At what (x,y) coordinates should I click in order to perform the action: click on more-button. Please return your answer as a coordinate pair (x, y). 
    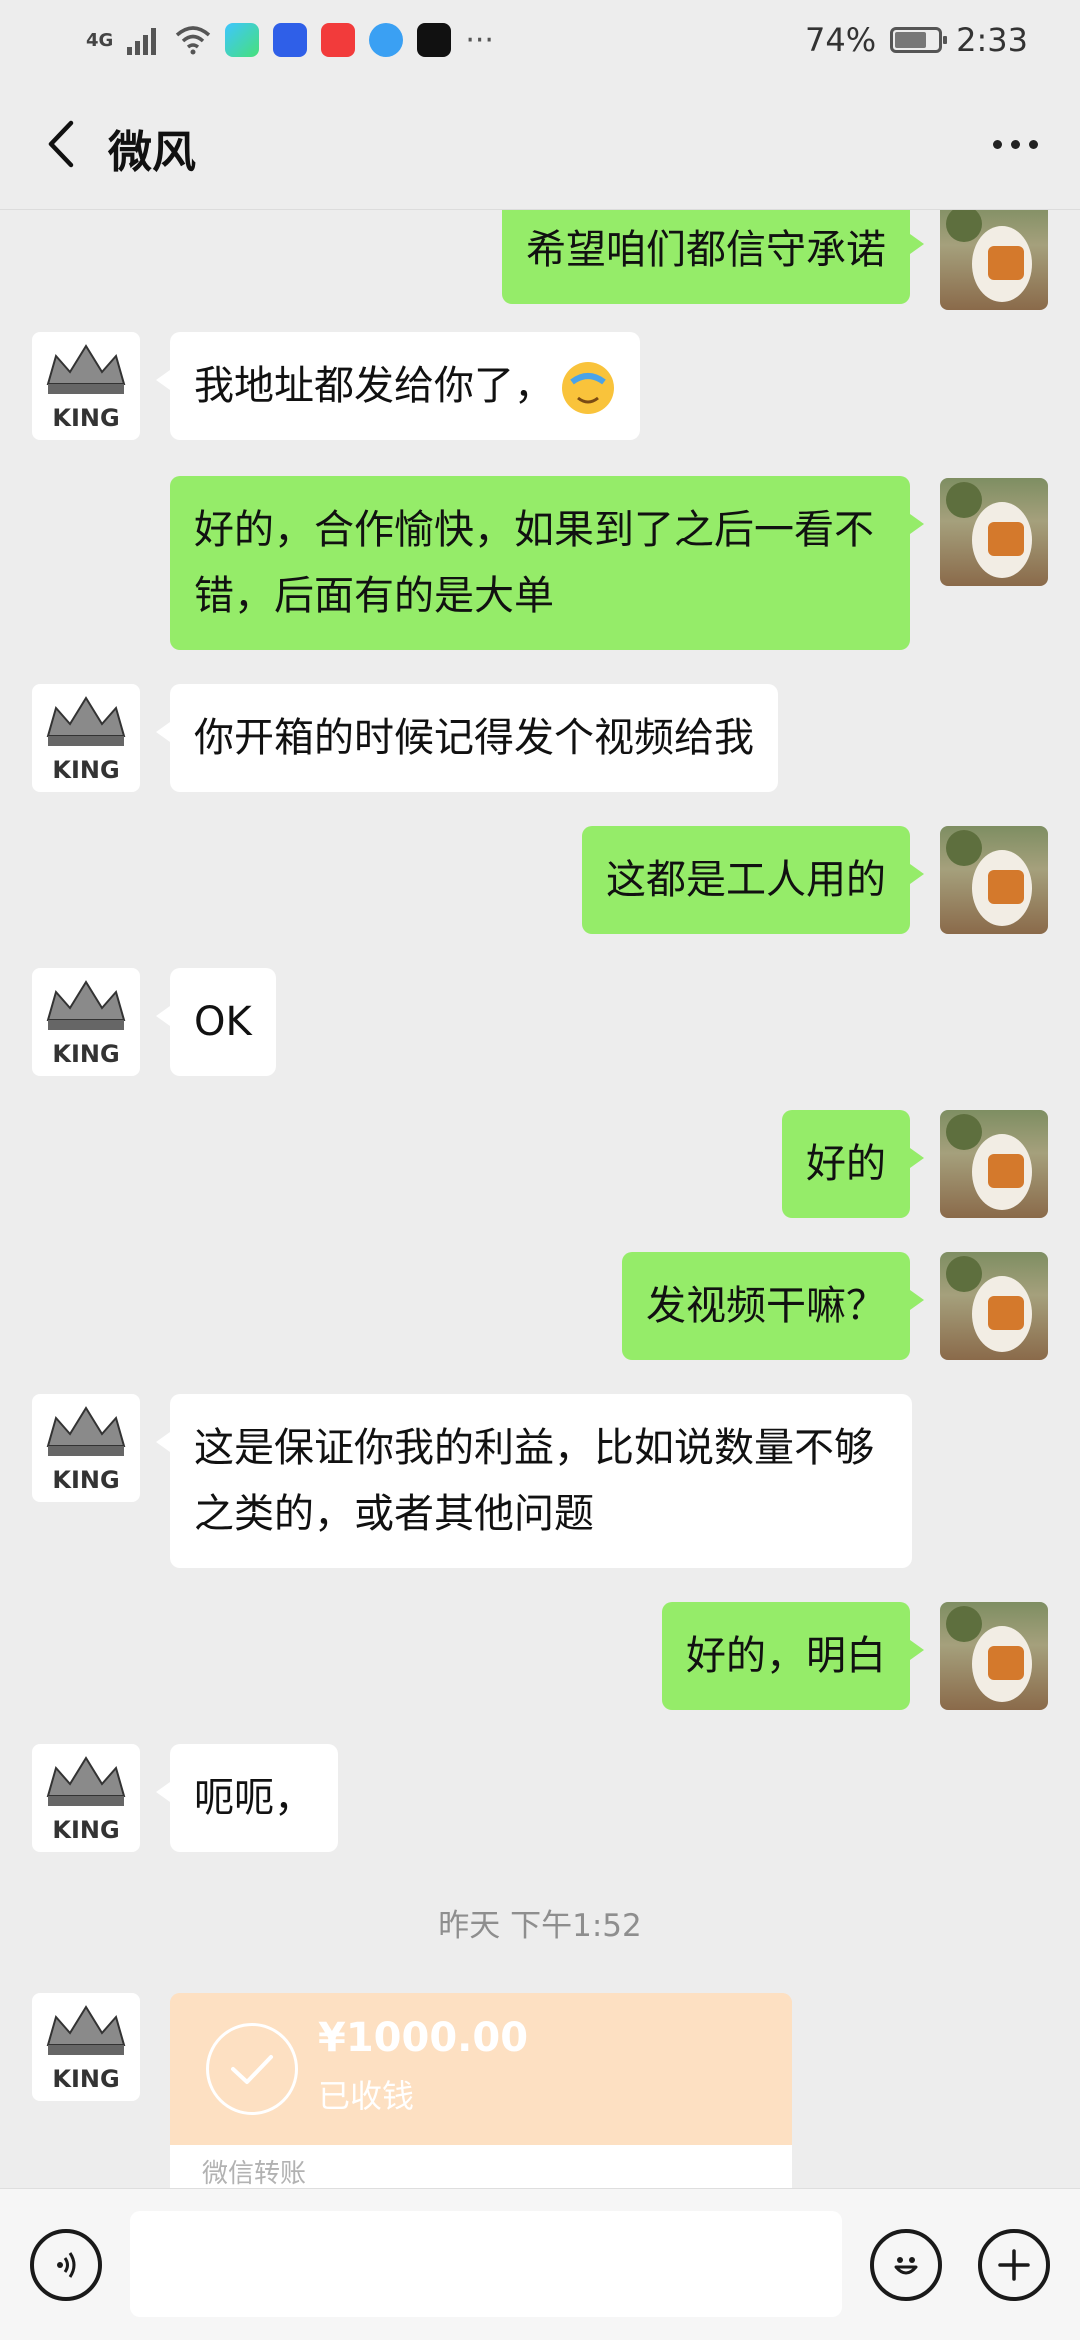
    Looking at the image, I should click on (1015, 144).